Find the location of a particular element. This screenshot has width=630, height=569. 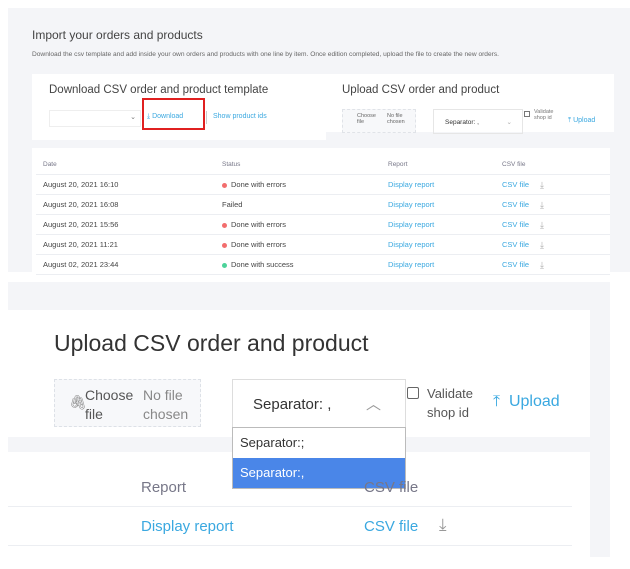

zoomed-upload-button: ⤒ Upload is located at coordinates (526, 402).